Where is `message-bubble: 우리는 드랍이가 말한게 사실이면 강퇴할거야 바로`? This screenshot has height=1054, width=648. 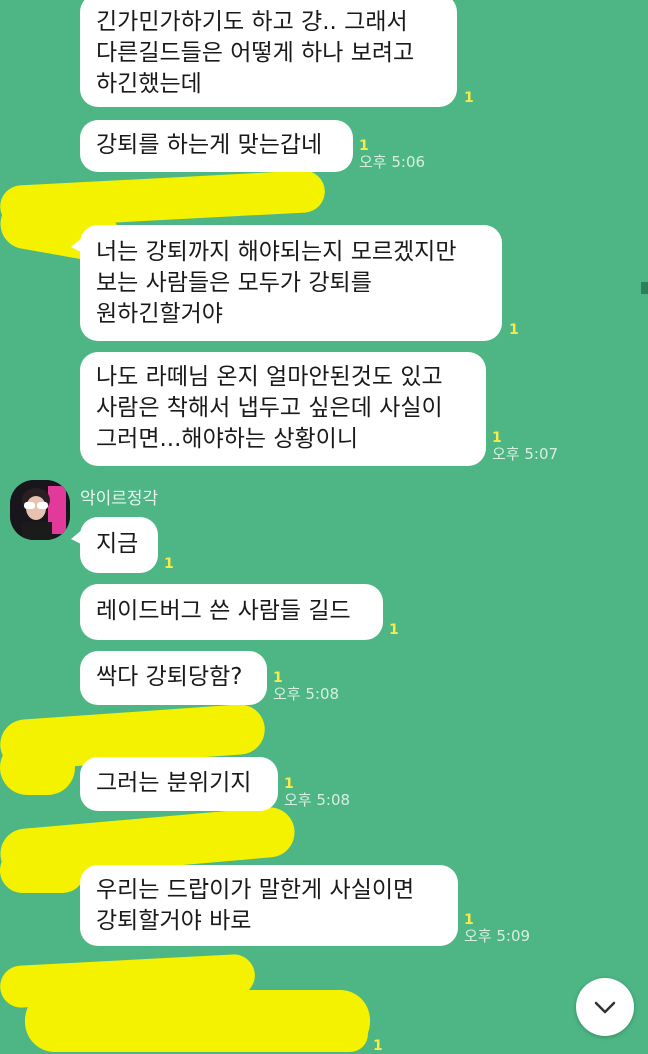
message-bubble: 우리는 드랍이가 말한게 사실이면 강퇴할거야 바로 is located at coordinates (269, 905).